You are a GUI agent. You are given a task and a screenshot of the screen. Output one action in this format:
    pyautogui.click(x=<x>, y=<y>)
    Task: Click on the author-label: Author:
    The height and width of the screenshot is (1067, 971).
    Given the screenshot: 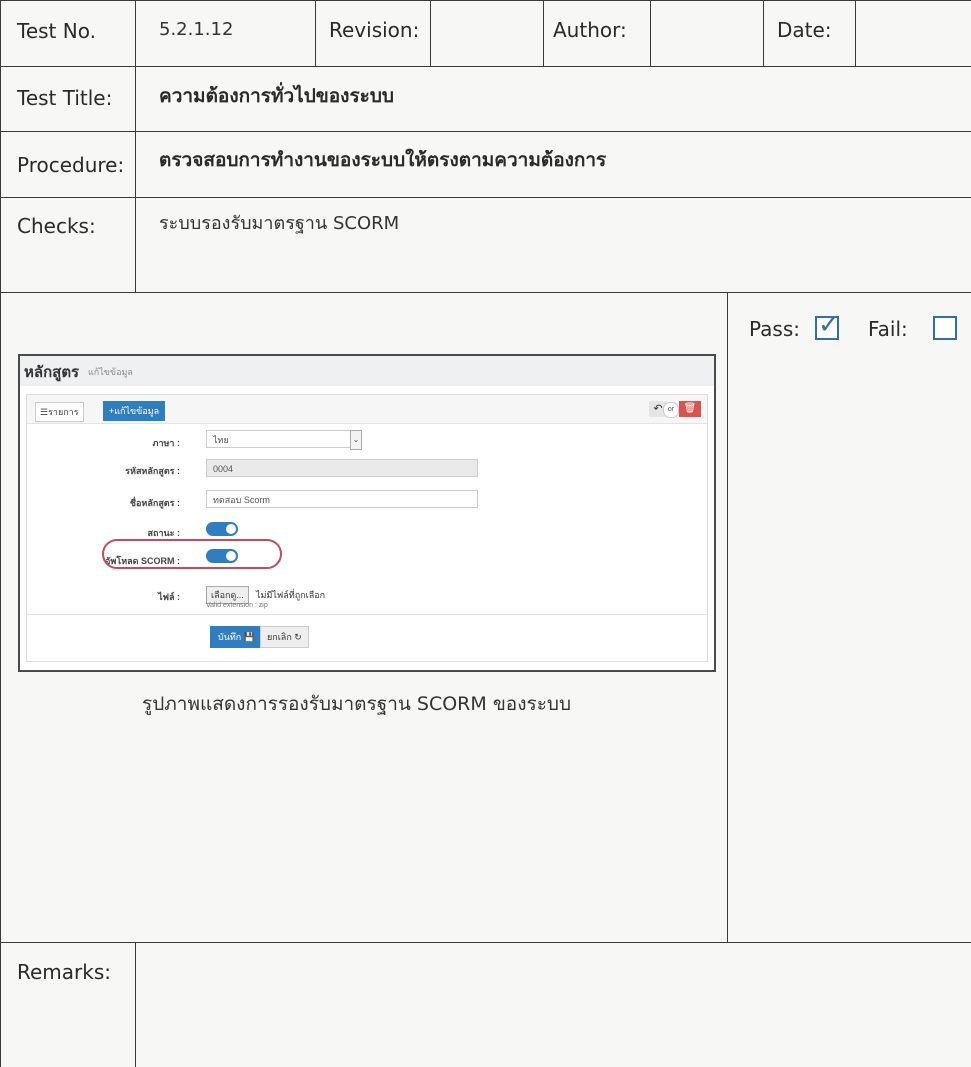 What is the action you would take?
    pyautogui.click(x=590, y=30)
    